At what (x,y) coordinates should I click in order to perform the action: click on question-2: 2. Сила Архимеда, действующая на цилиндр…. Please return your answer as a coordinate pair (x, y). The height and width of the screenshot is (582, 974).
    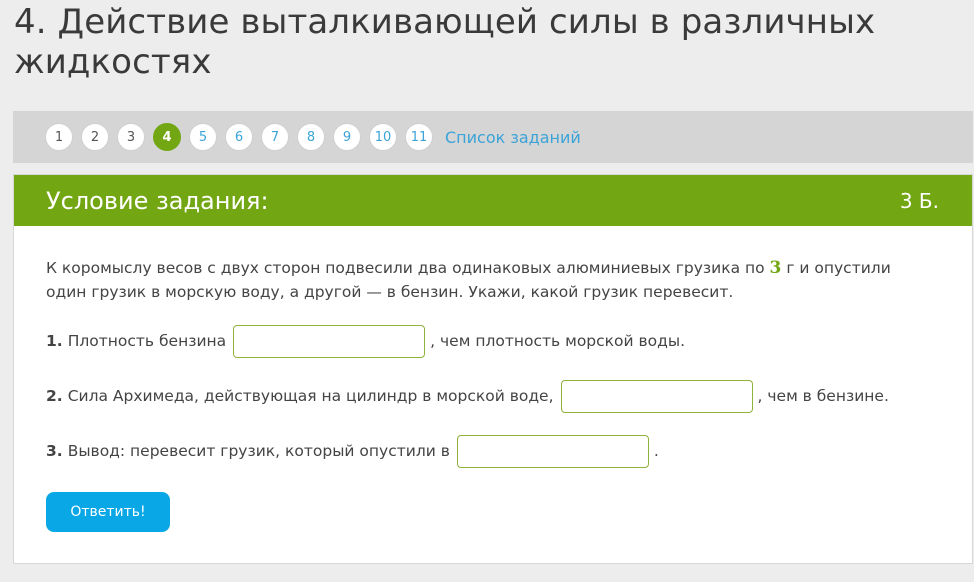
    Looking at the image, I should click on (493, 396).